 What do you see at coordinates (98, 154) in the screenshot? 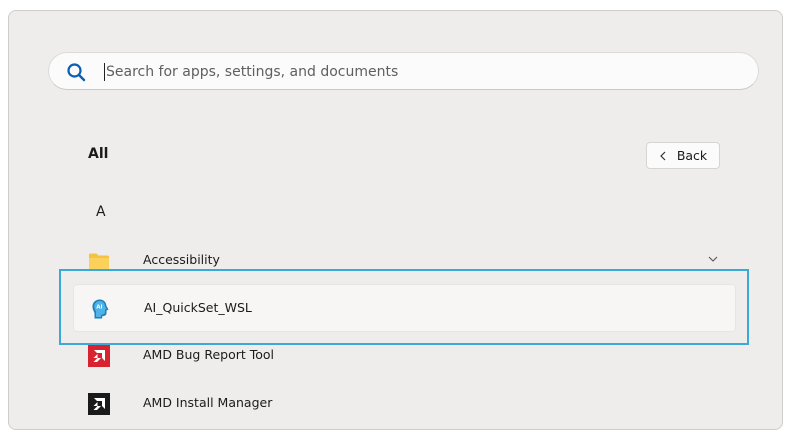
I see `section-title: All` at bounding box center [98, 154].